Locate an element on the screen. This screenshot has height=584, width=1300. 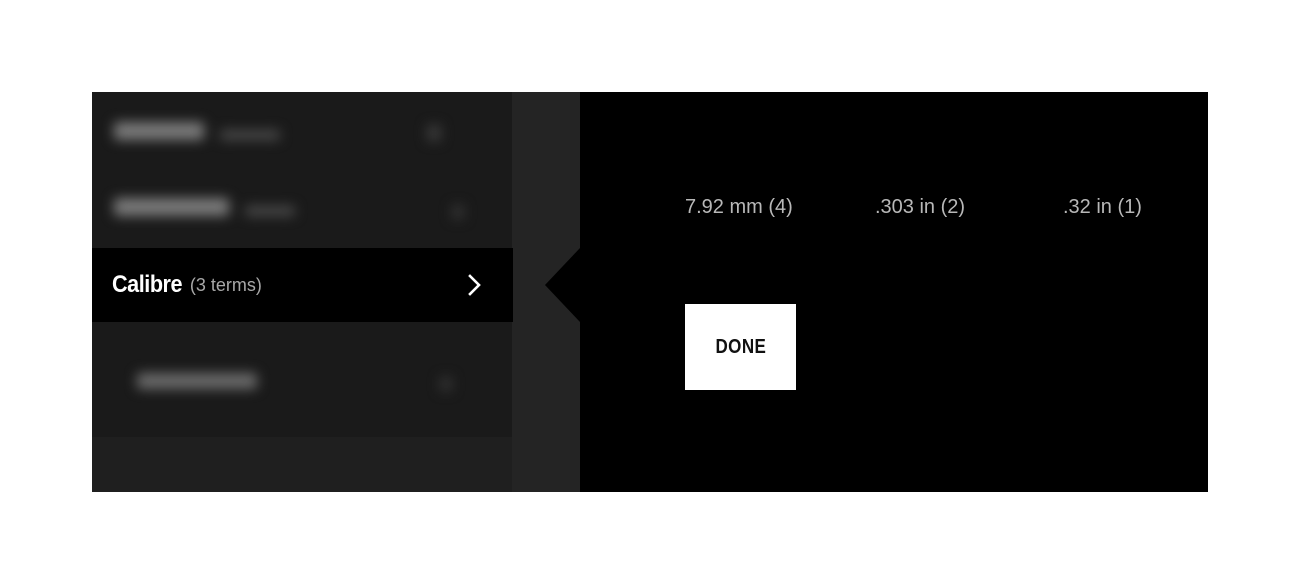
done-button: DONE is located at coordinates (740, 347).